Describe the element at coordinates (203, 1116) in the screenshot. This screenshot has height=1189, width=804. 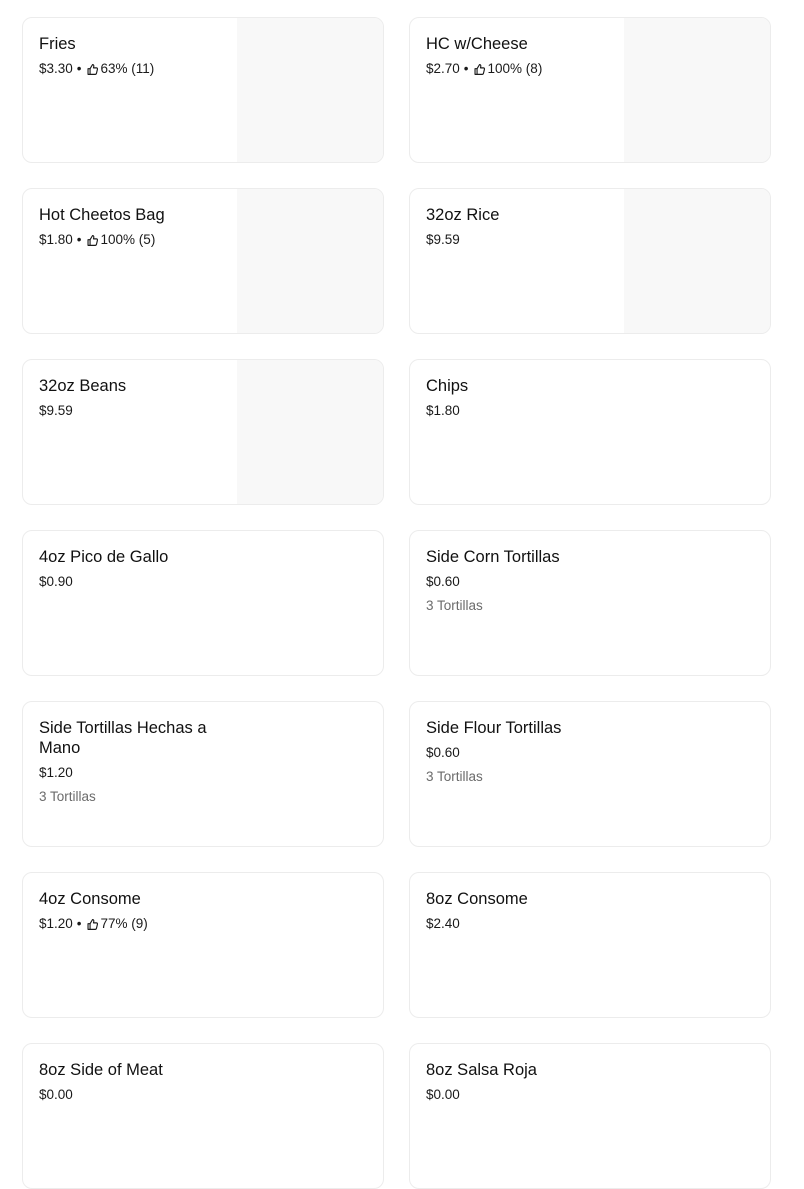
I see `menu-item-card: 8oz Side of Meat $0.00` at that location.